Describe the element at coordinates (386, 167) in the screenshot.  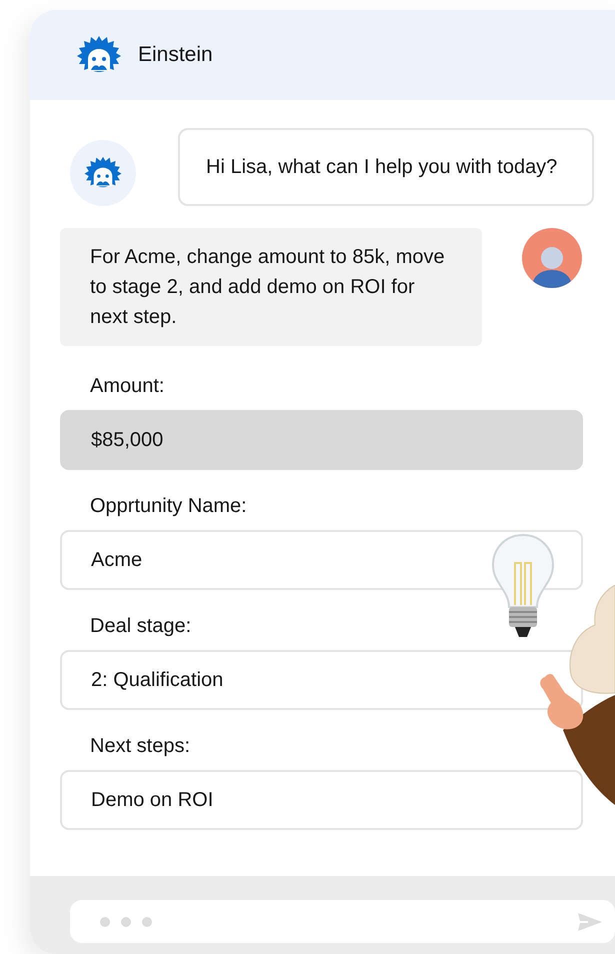
I see `bot-message: Hi Lisa, what can I help you with today?` at that location.